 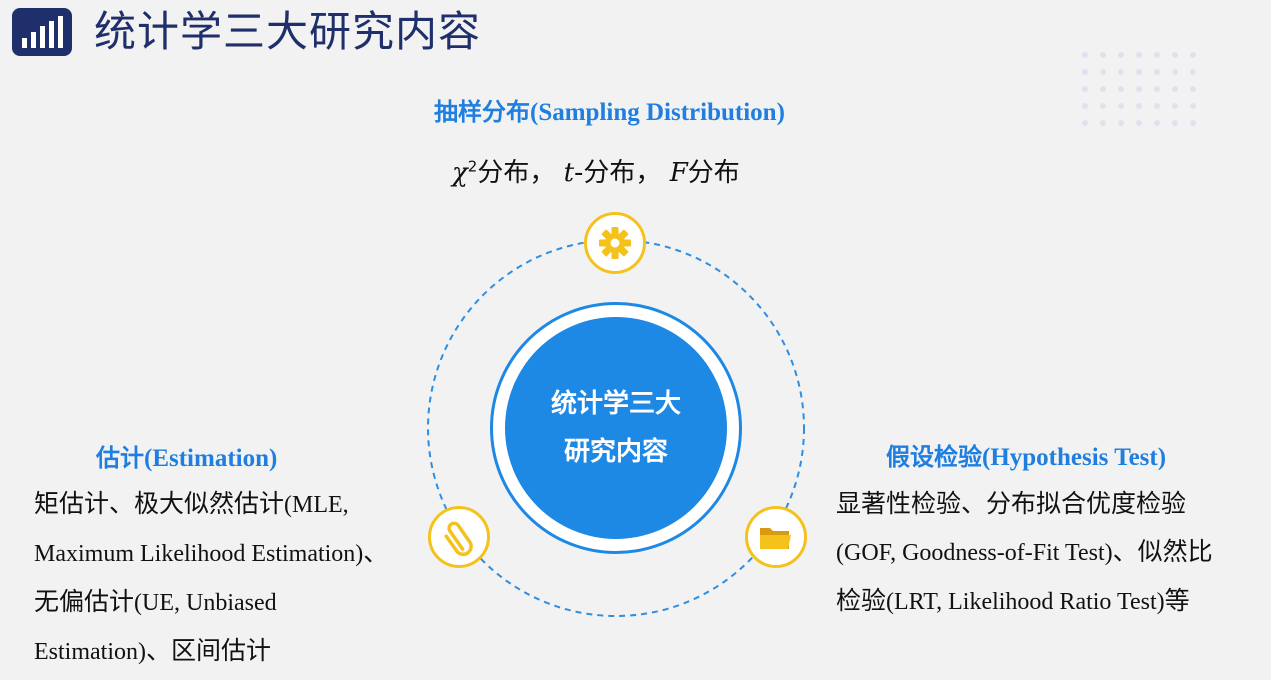 I want to click on hypothesis-line-1: 显著性检验、分布拟合优度检验, so click(x=1011, y=503).